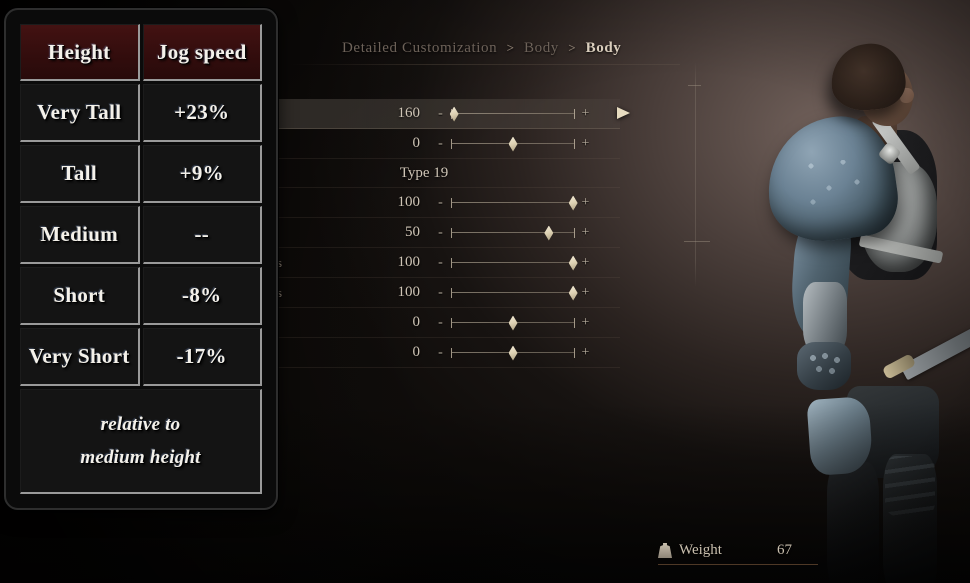 The height and width of the screenshot is (583, 970). Describe the element at coordinates (409, 113) in the screenshot. I see `slider-value: 160` at that location.